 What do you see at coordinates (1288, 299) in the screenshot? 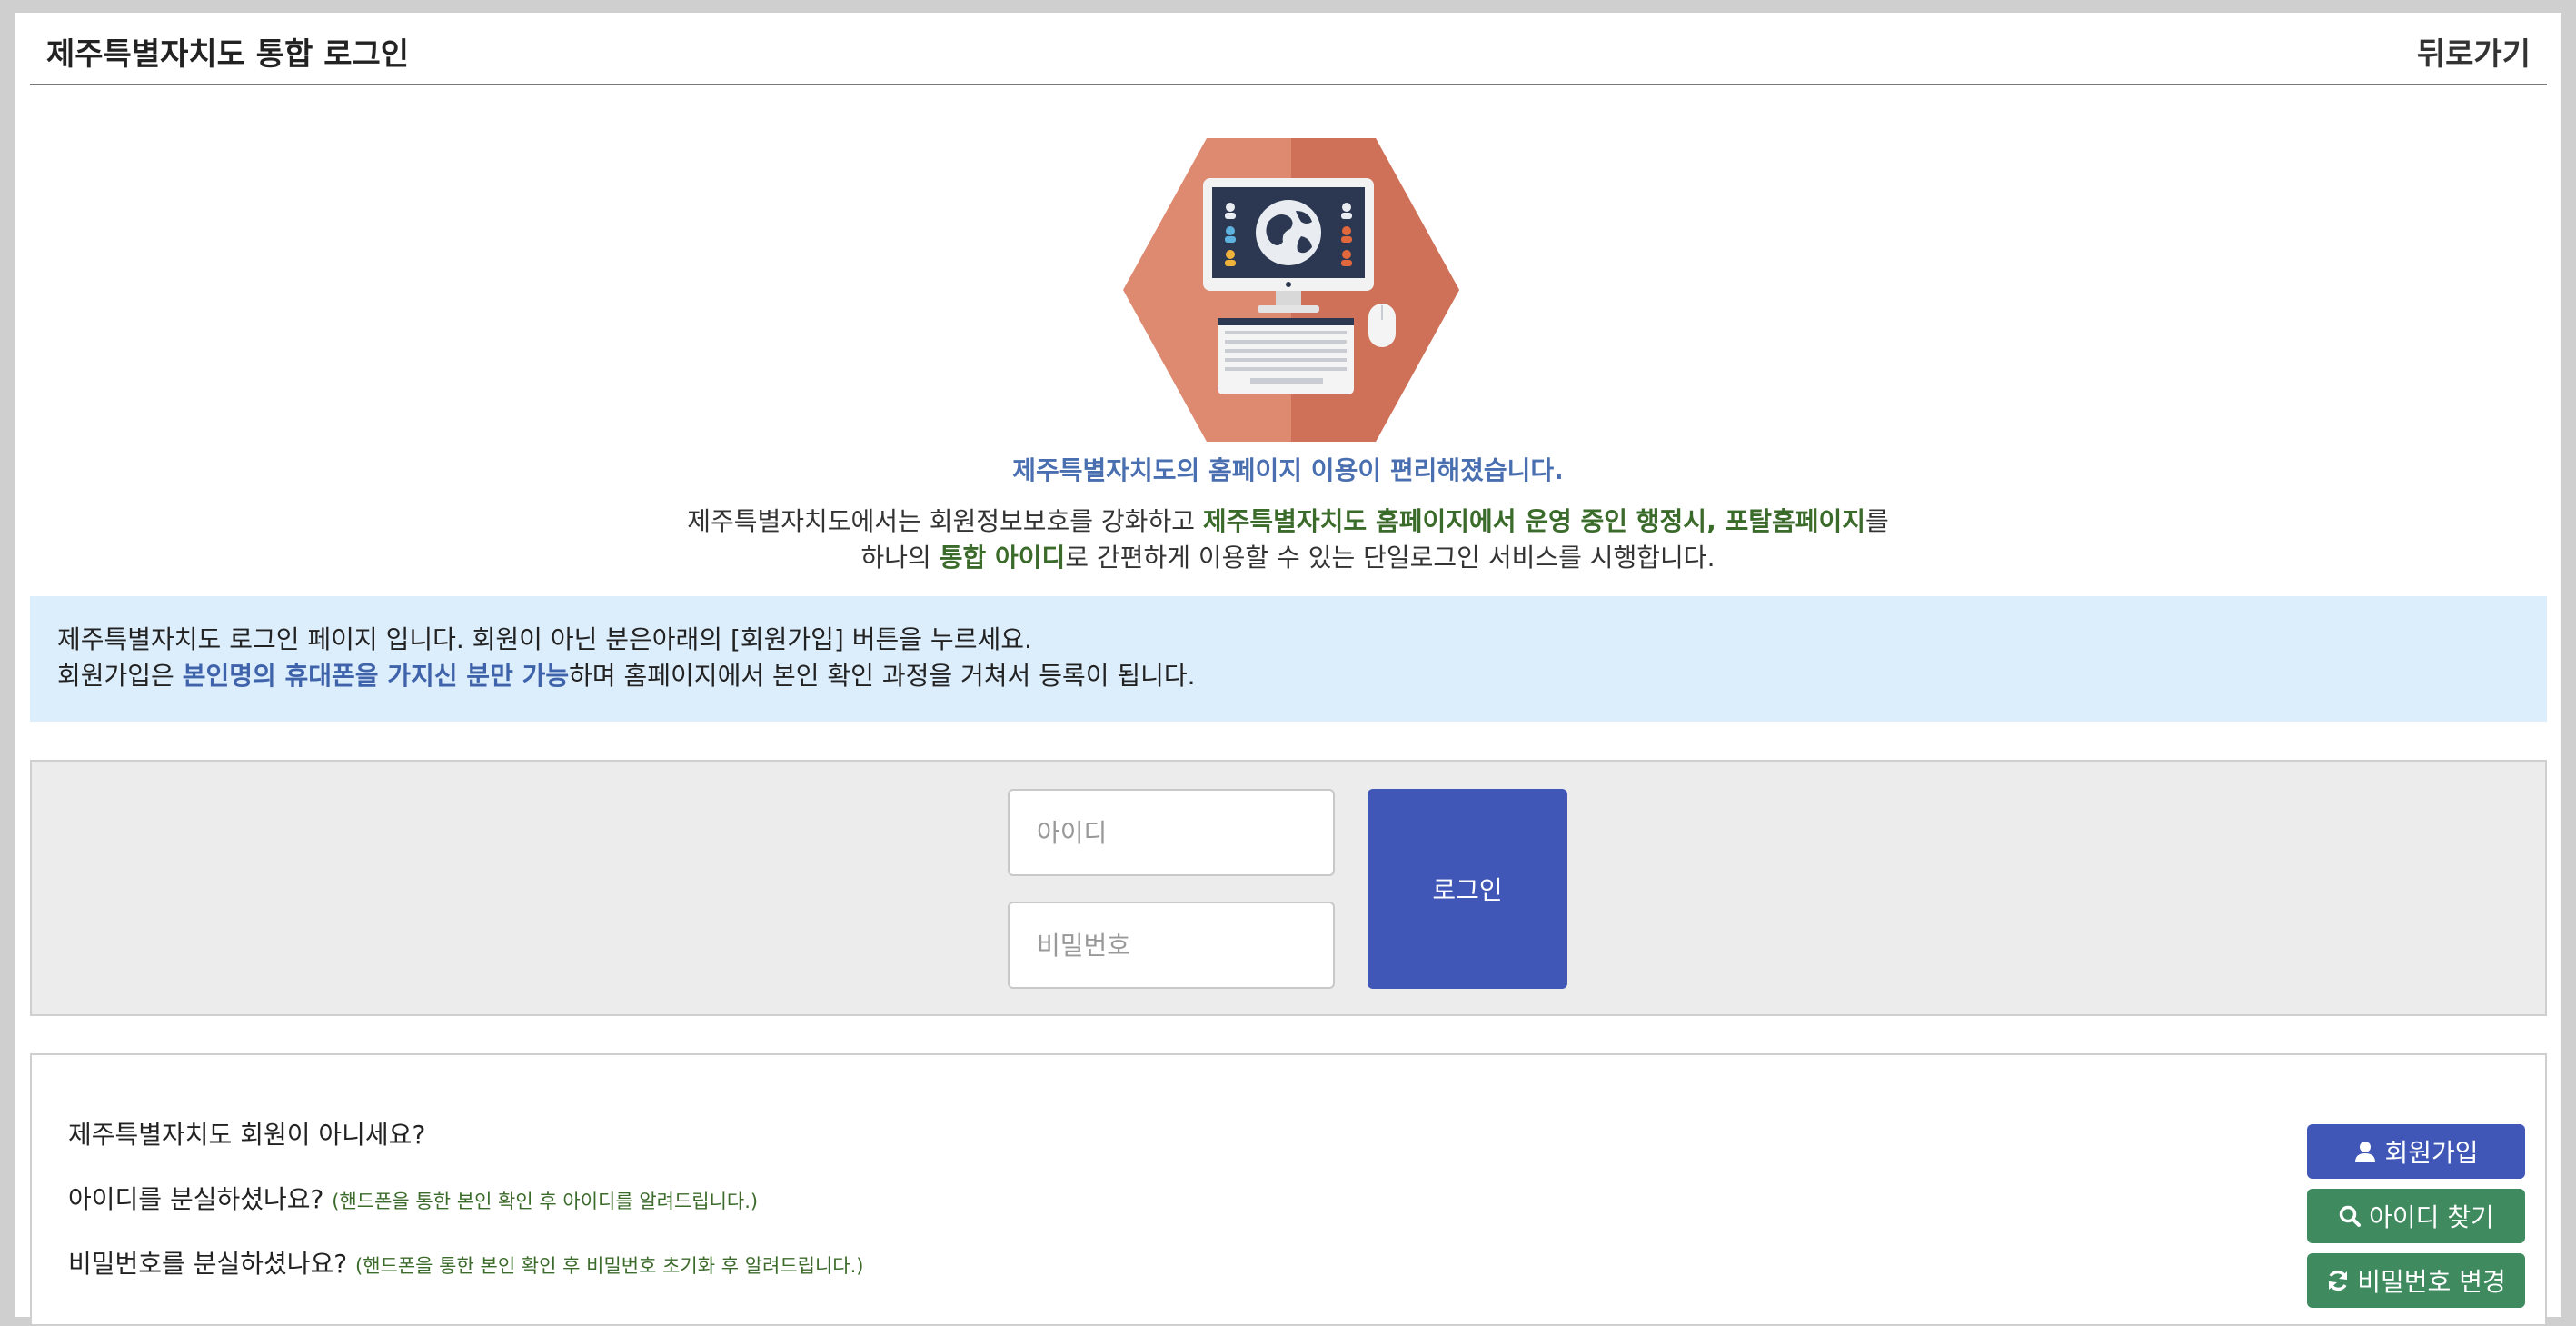
I see `monitor-stand` at bounding box center [1288, 299].